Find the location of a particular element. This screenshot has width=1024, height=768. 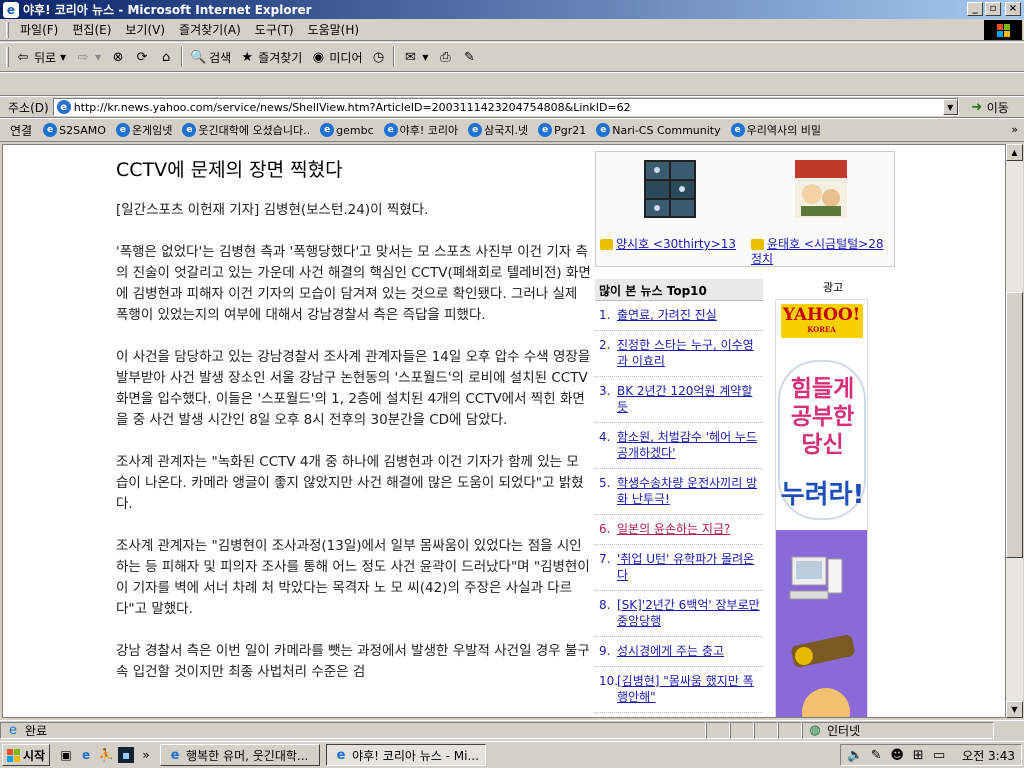

forward-button: ⇨ ▼ is located at coordinates (88, 57).